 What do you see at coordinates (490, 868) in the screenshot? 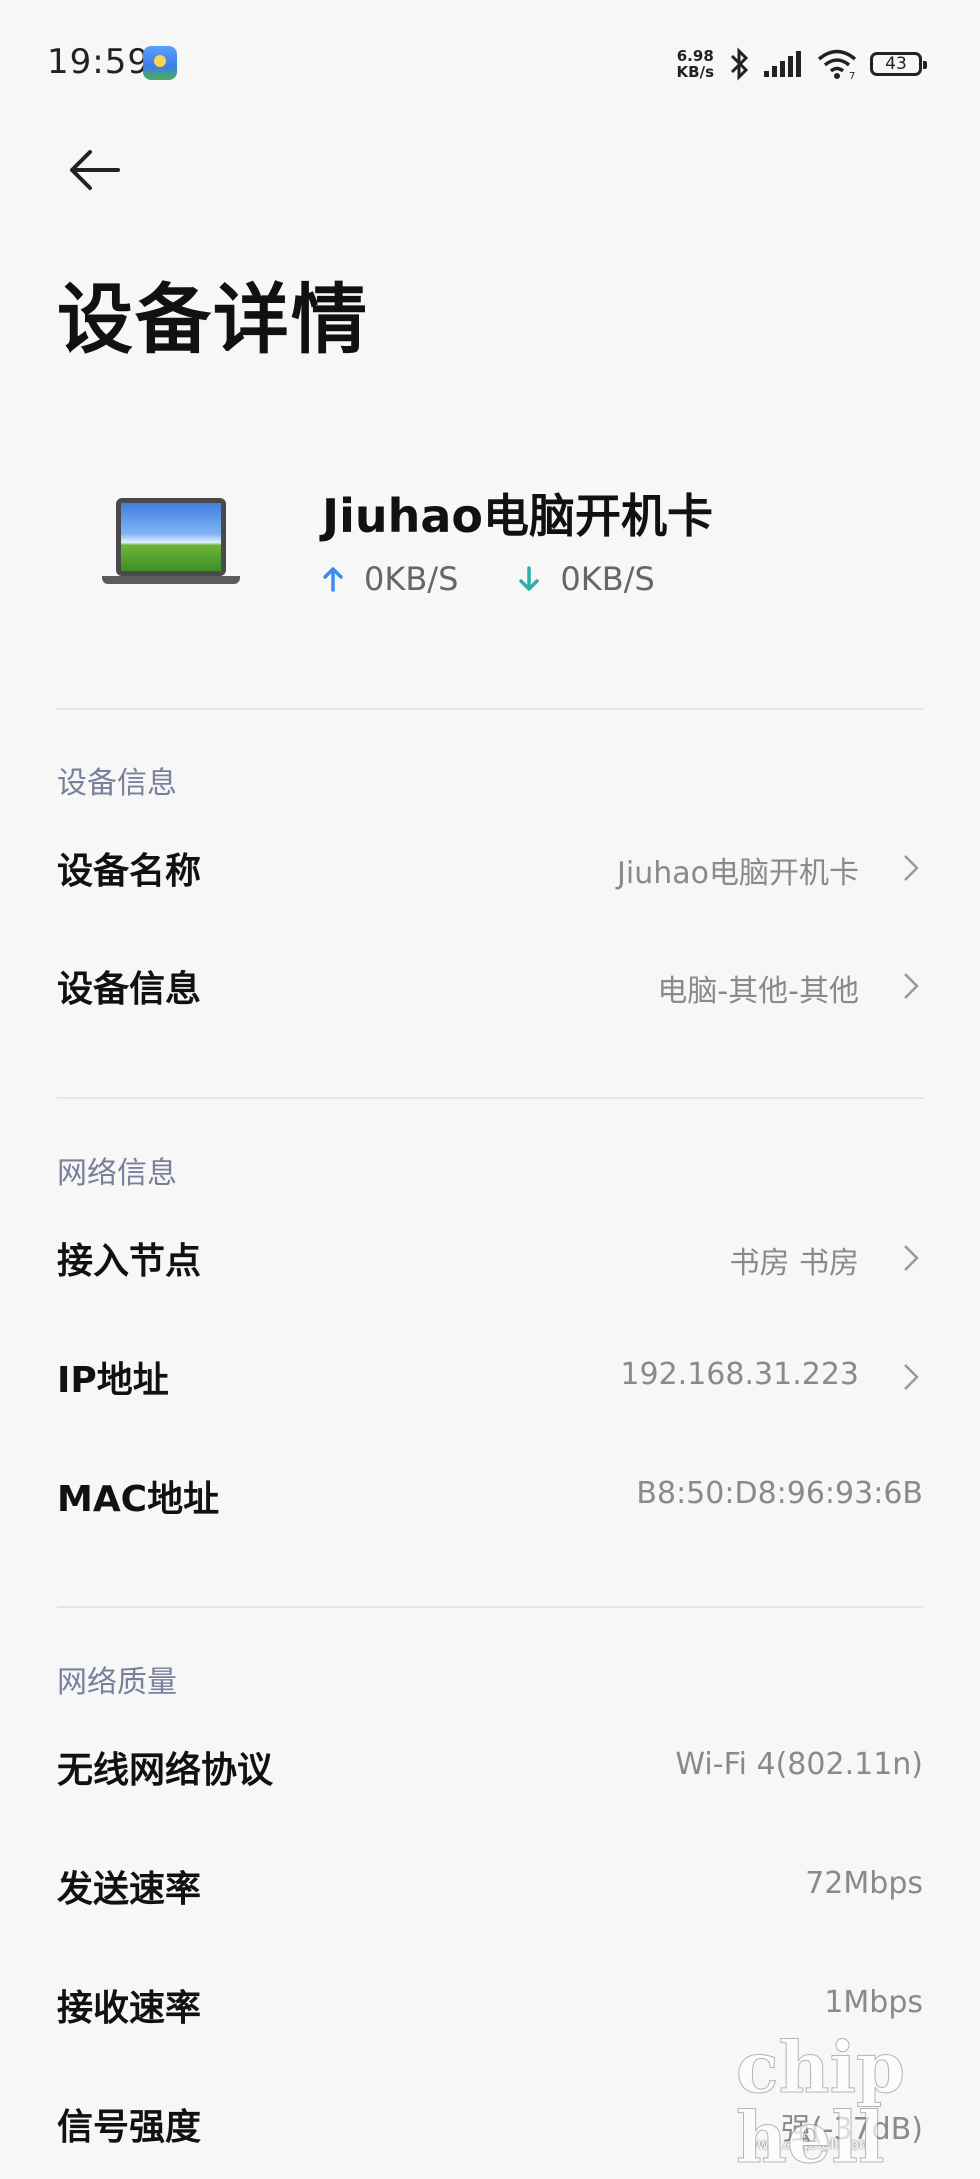
I see `row-device-name: 设备名称 Jiuhao电脑开机卡` at bounding box center [490, 868].